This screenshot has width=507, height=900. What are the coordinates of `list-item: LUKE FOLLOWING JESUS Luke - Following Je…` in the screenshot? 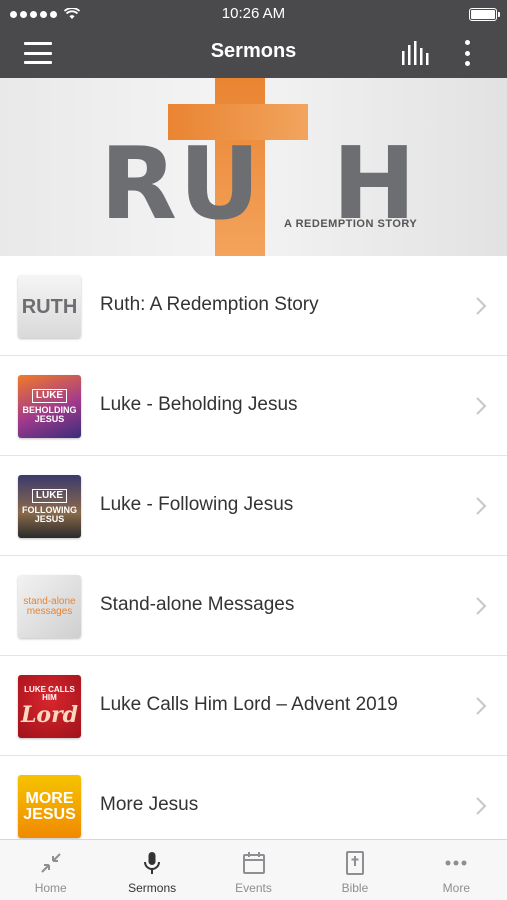 It's located at (253, 506).